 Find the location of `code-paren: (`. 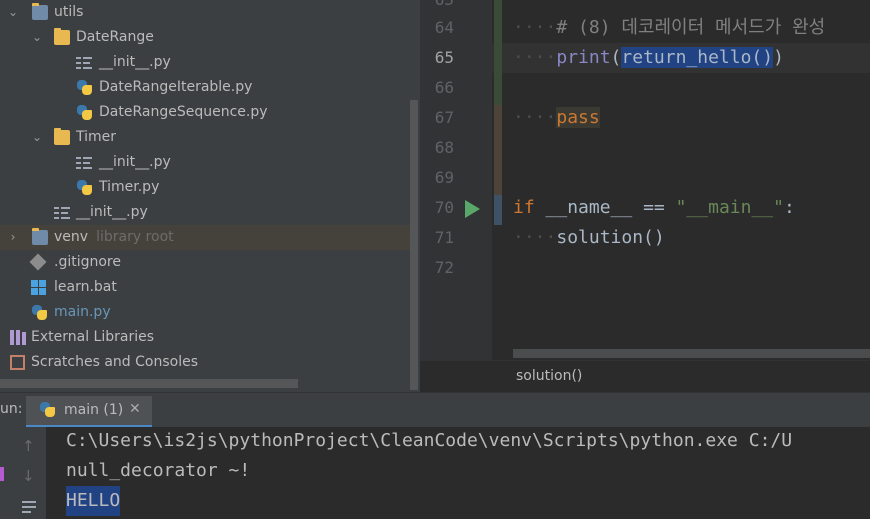

code-paren: ( is located at coordinates (616, 57).